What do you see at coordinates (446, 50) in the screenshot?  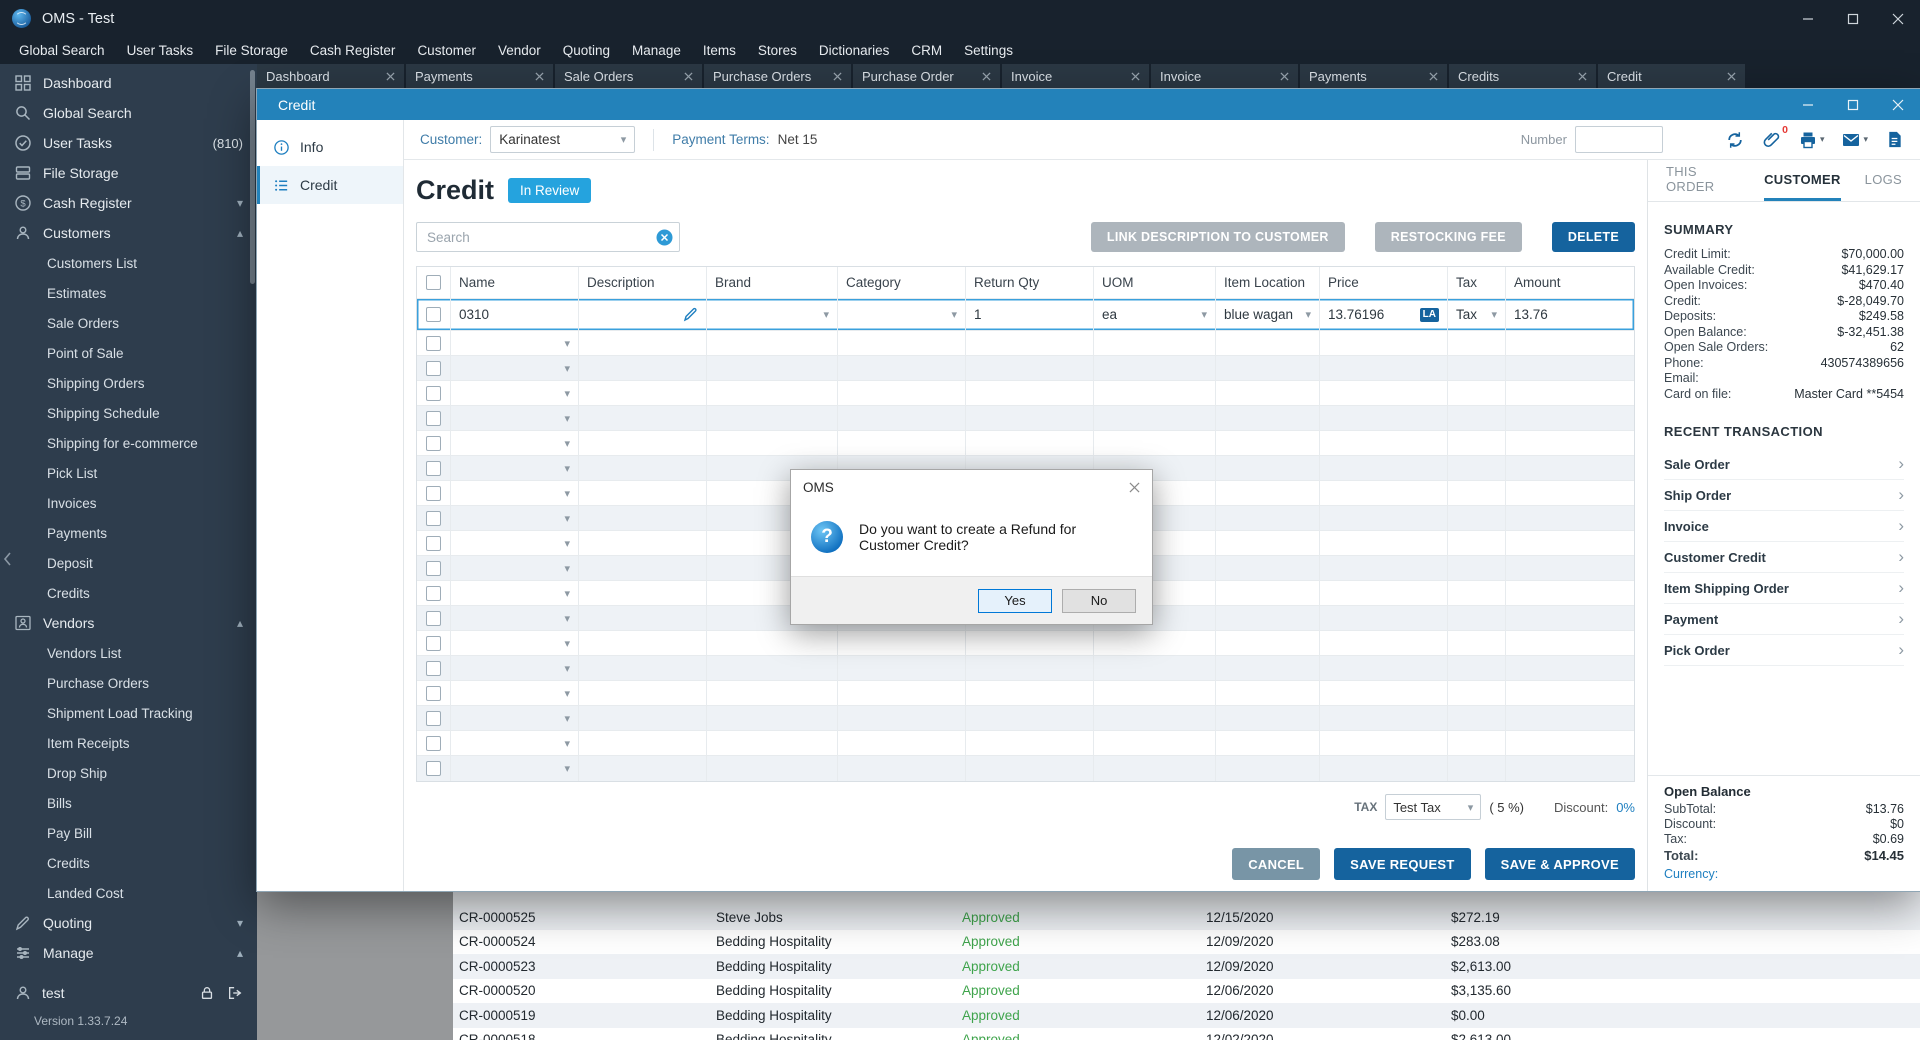 I see `menu-item: Customer` at bounding box center [446, 50].